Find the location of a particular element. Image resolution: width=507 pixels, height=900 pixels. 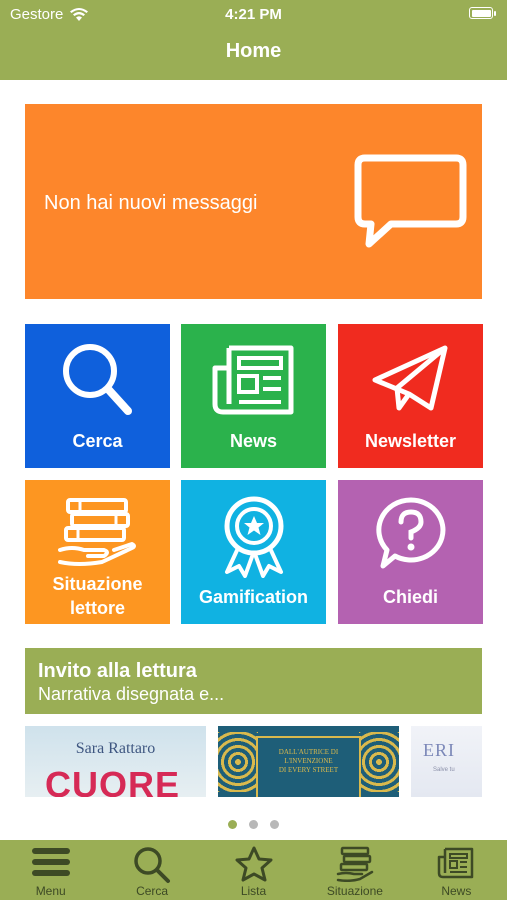

question-bubble-icon is located at coordinates (410, 533).